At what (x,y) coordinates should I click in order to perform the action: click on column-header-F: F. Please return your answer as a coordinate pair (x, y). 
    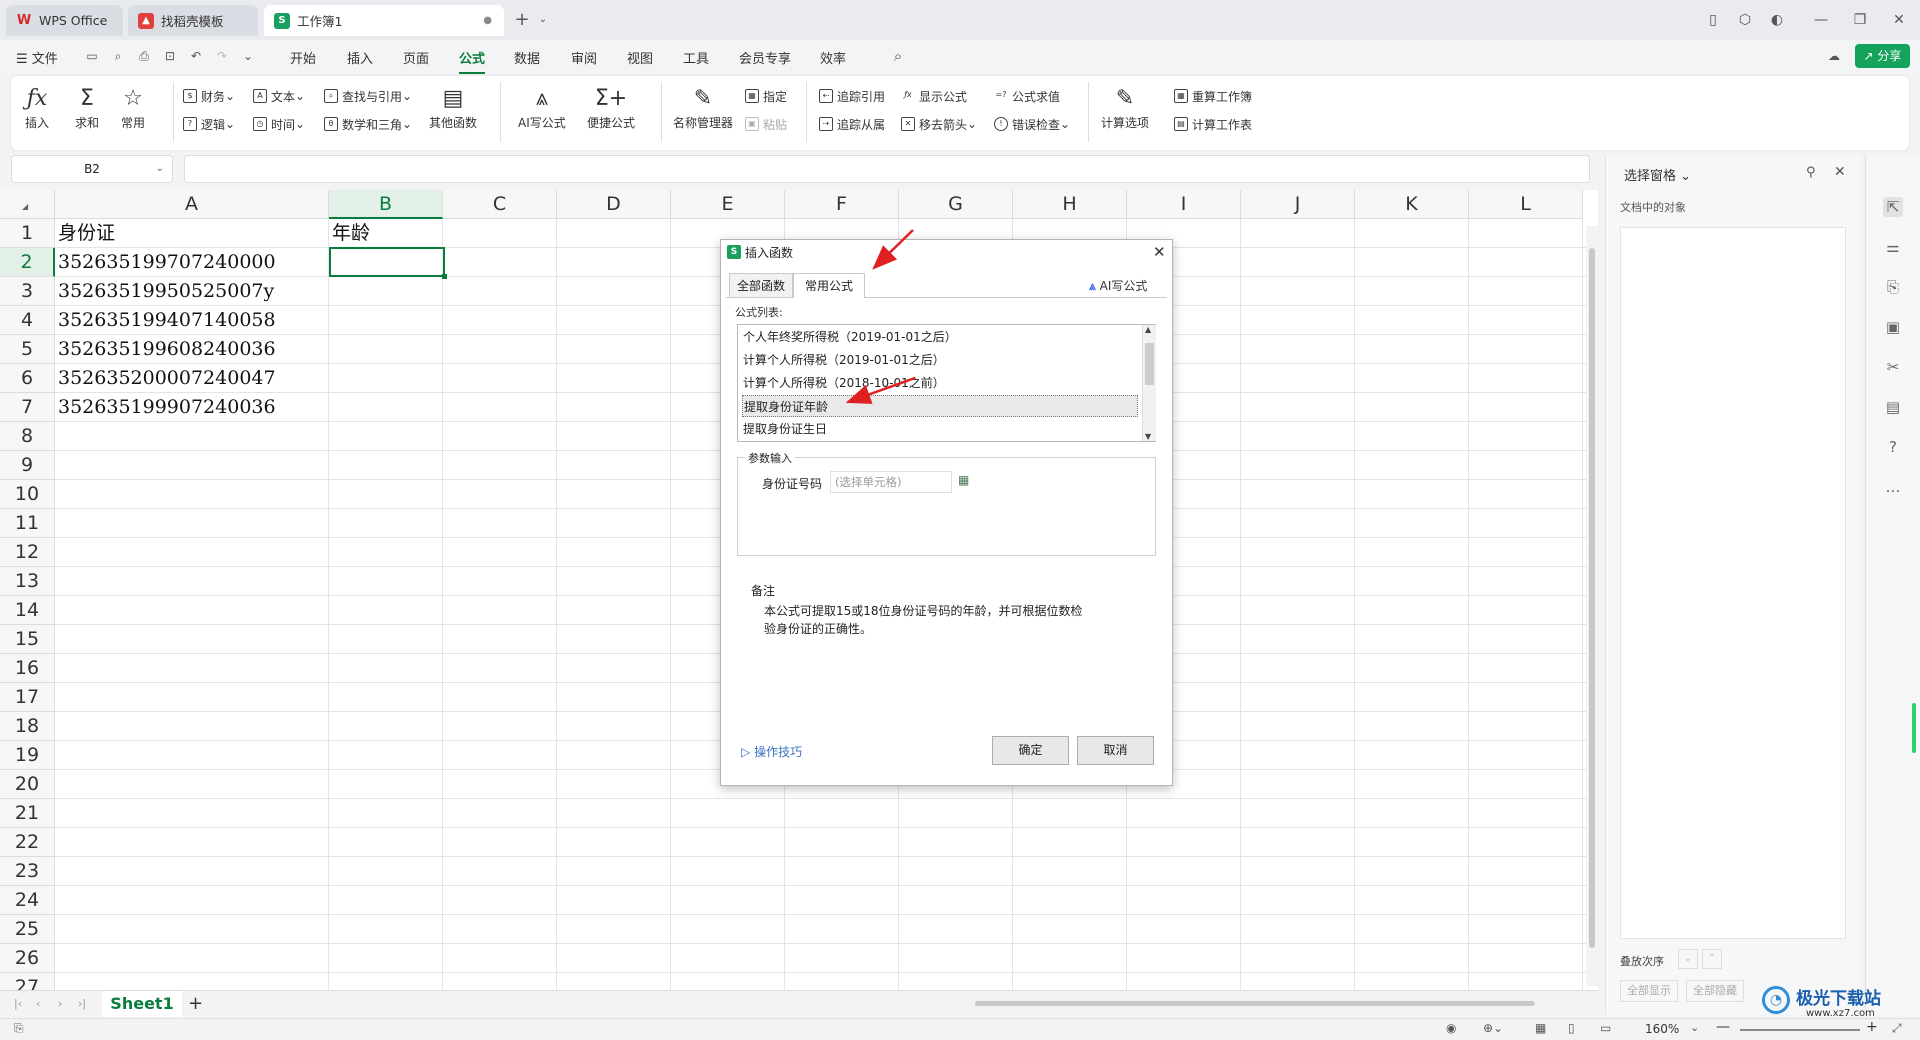
    Looking at the image, I should click on (842, 204).